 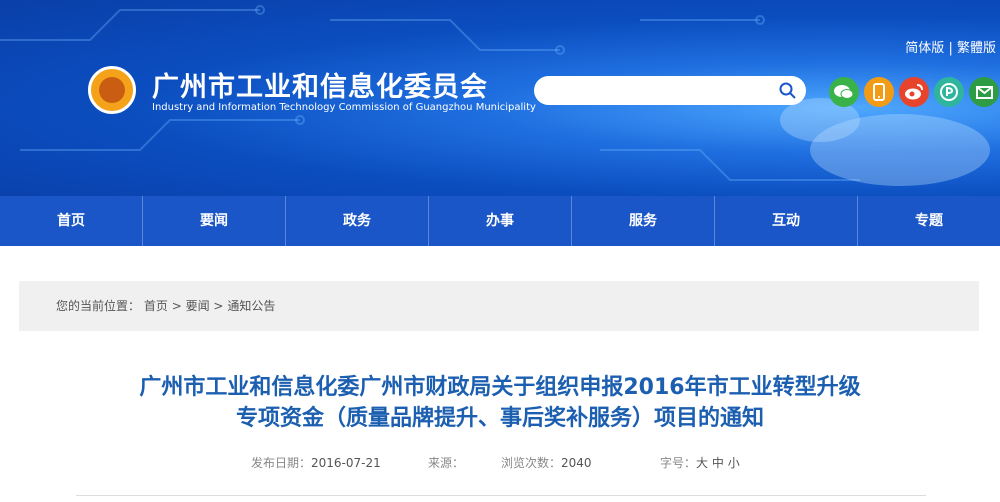 I want to click on share-icon, so click(x=949, y=92).